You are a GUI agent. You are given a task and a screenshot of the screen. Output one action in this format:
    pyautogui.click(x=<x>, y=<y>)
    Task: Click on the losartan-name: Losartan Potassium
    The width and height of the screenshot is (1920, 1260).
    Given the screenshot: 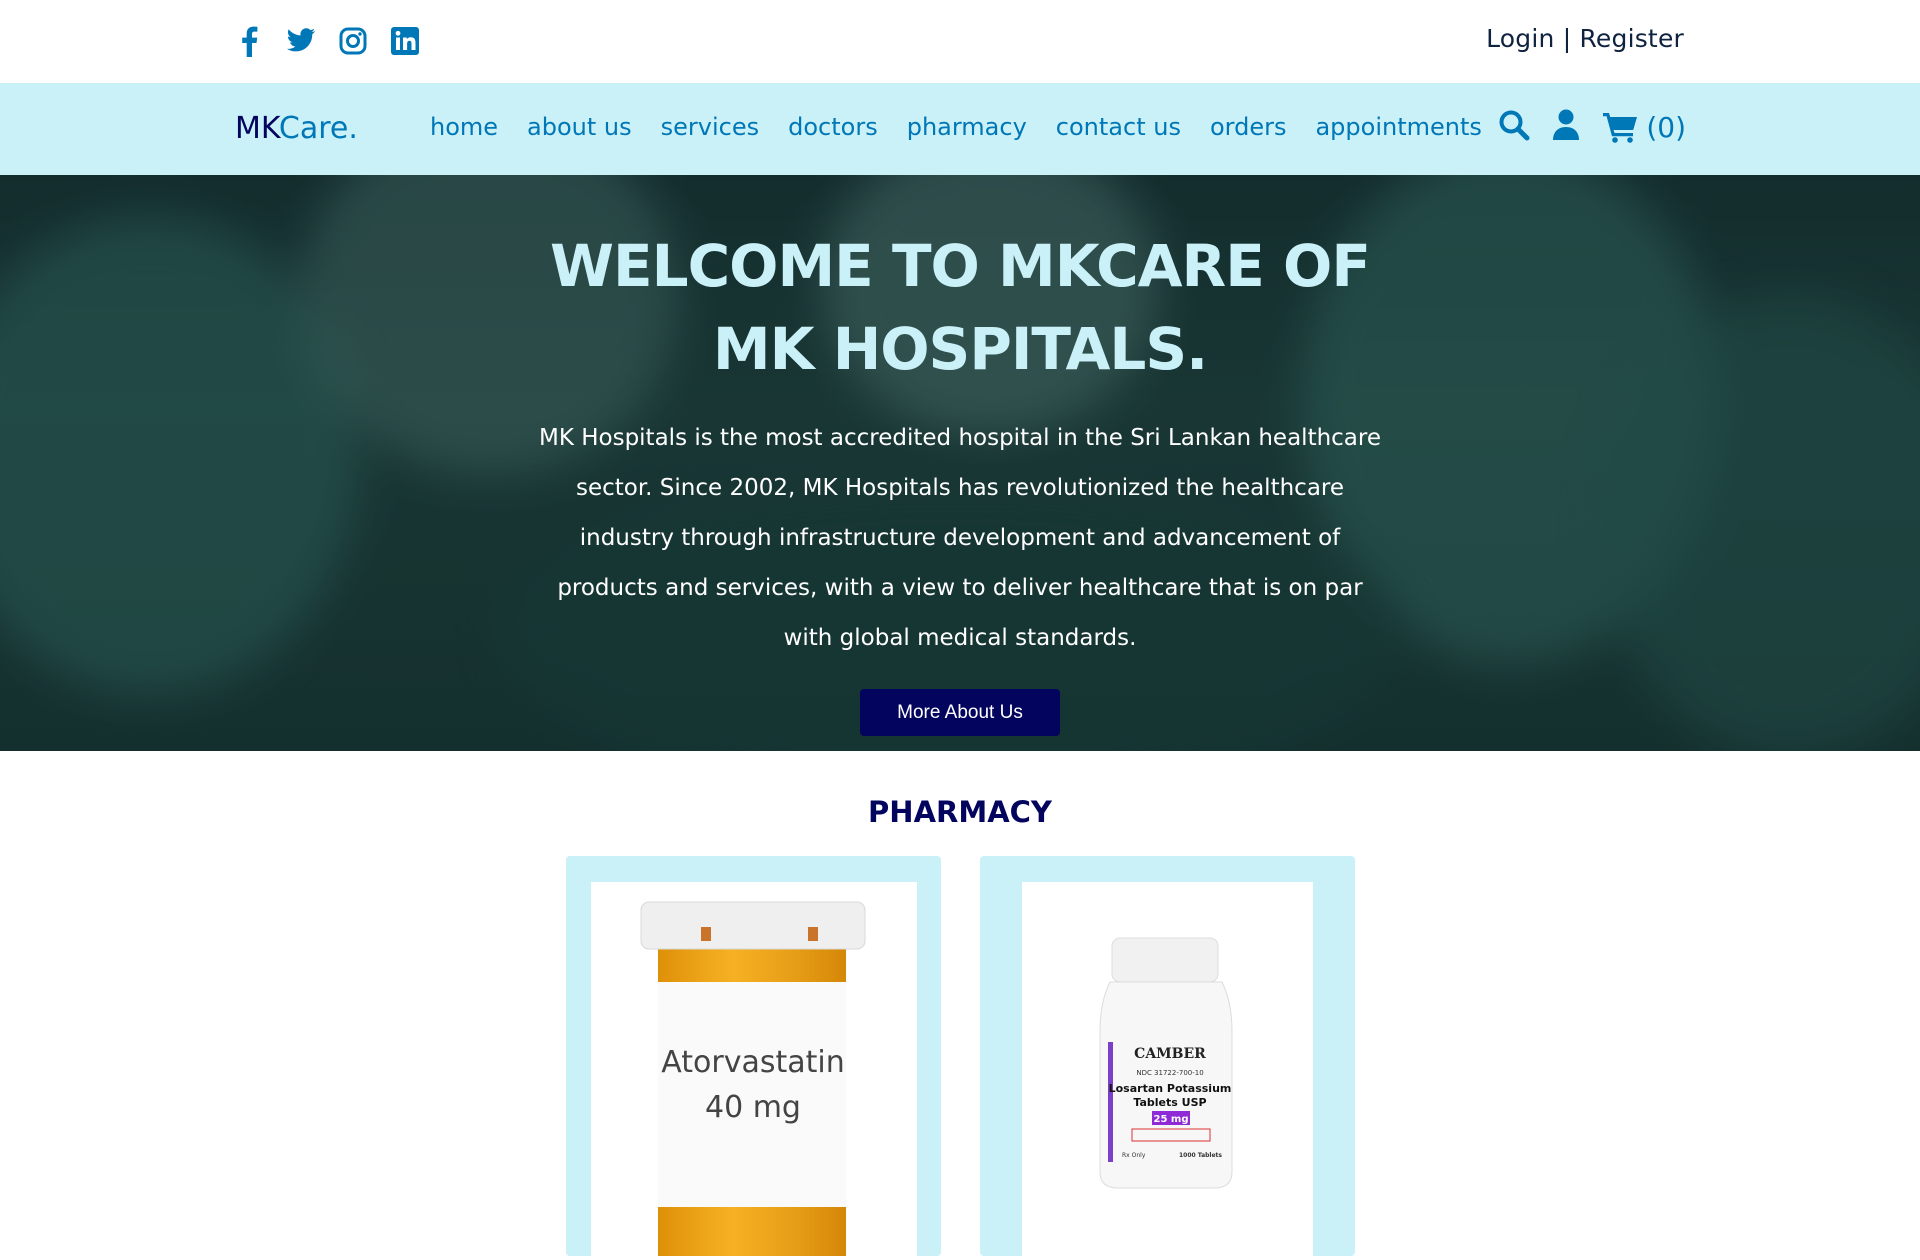 What is the action you would take?
    pyautogui.click(x=1170, y=1088)
    